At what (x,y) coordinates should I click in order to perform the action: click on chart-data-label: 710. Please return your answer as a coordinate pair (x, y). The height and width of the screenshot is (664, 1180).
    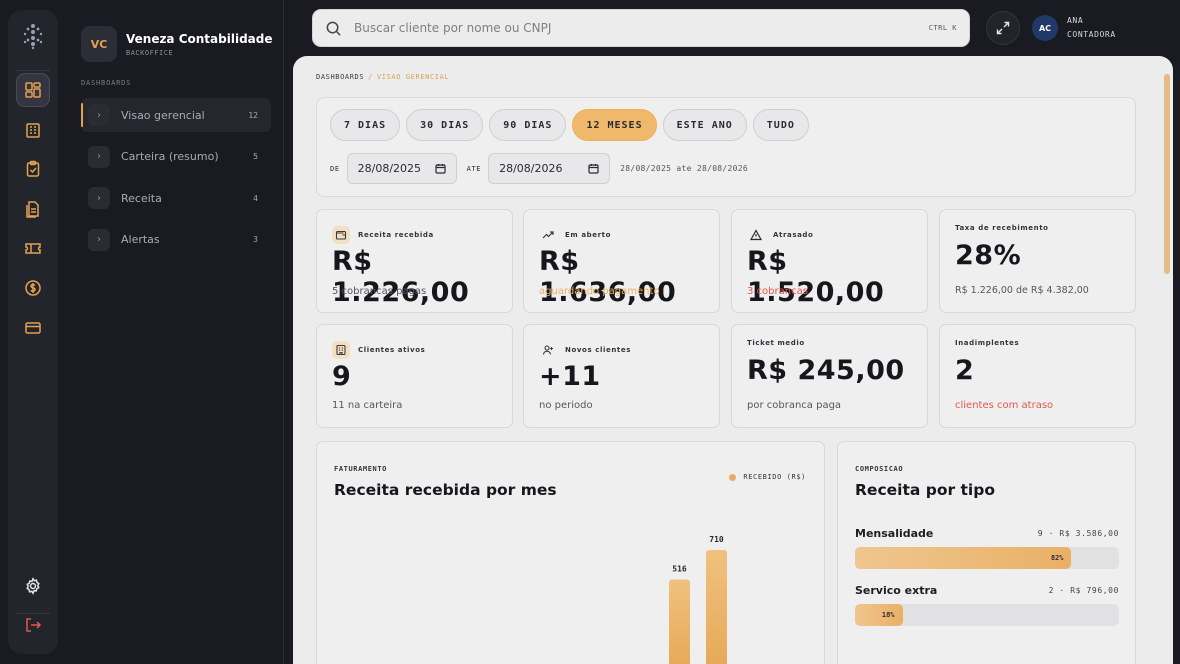
    Looking at the image, I should click on (716, 539).